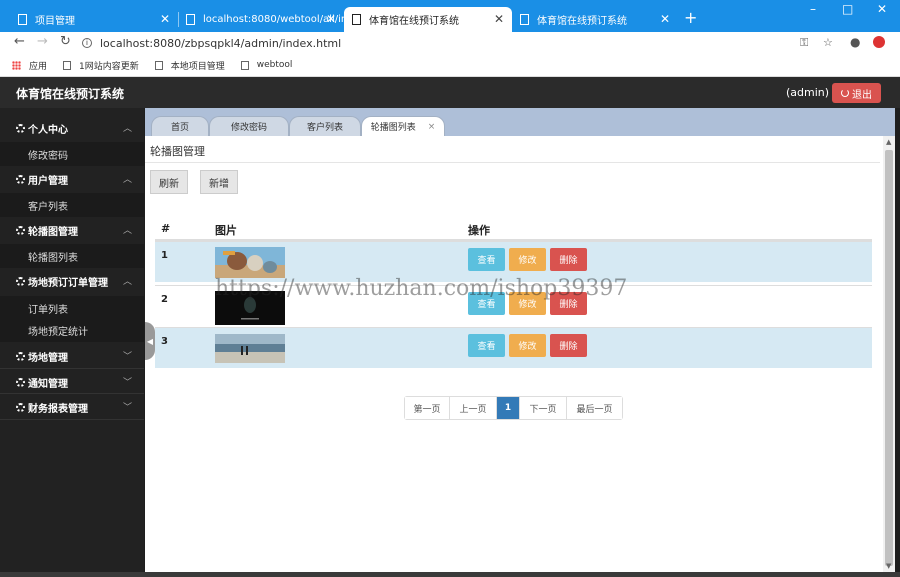  What do you see at coordinates (19, 41) in the screenshot?
I see `back-arrow-icon: ←` at bounding box center [19, 41].